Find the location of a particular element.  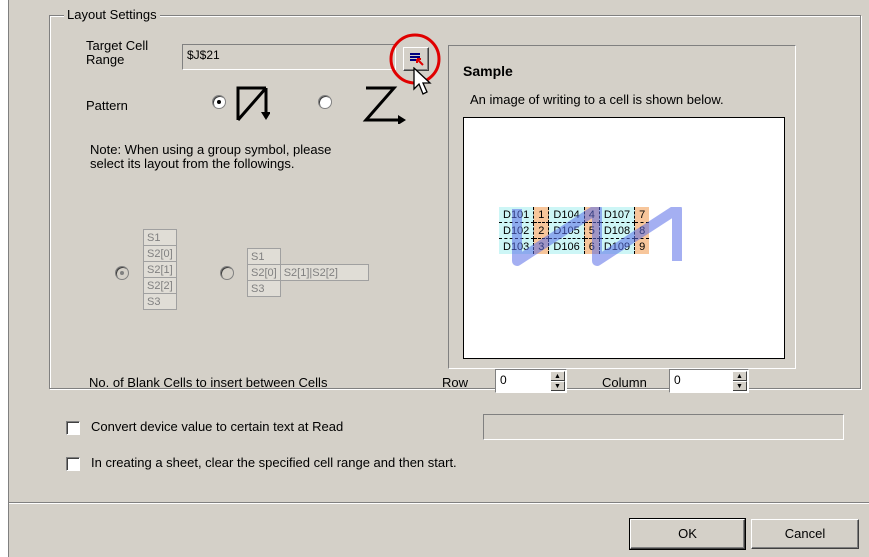

group-layout-vertical-table: S1 S2[0] S2[1] S2[2] S3 is located at coordinates (160, 269).